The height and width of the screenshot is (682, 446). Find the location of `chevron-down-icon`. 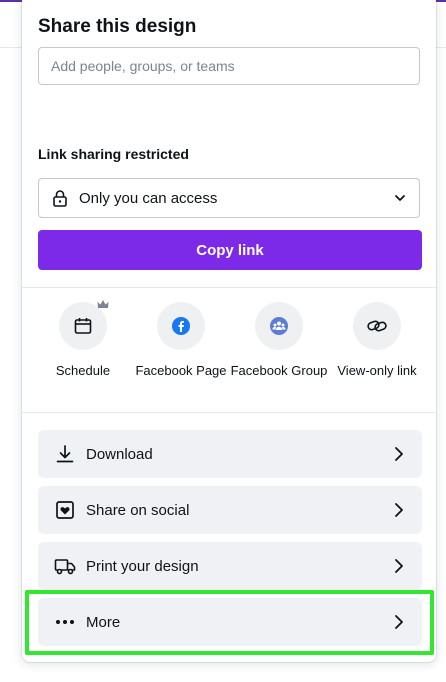

chevron-down-icon is located at coordinates (400, 198).